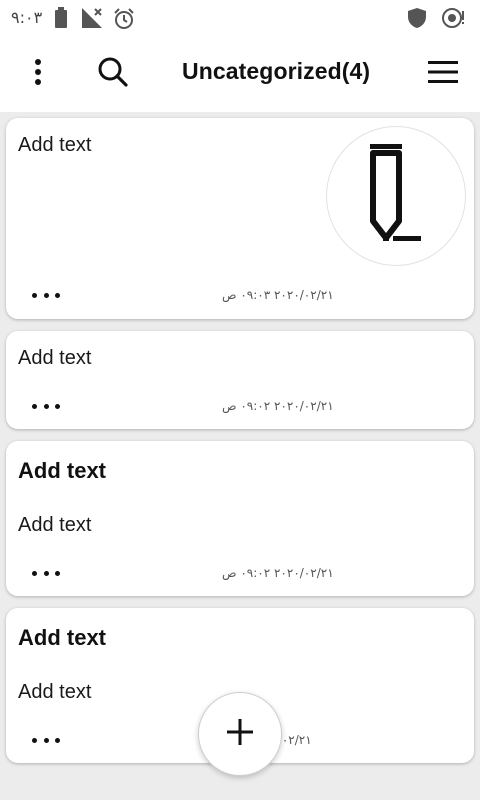 Image resolution: width=480 pixels, height=800 pixels. I want to click on more-options-button, so click(38, 74).